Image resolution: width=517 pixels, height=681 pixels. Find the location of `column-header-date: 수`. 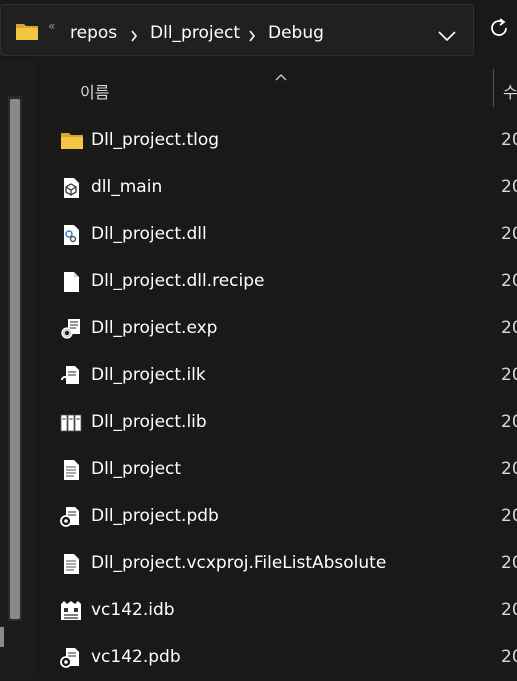

column-header-date: 수 is located at coordinates (510, 91).